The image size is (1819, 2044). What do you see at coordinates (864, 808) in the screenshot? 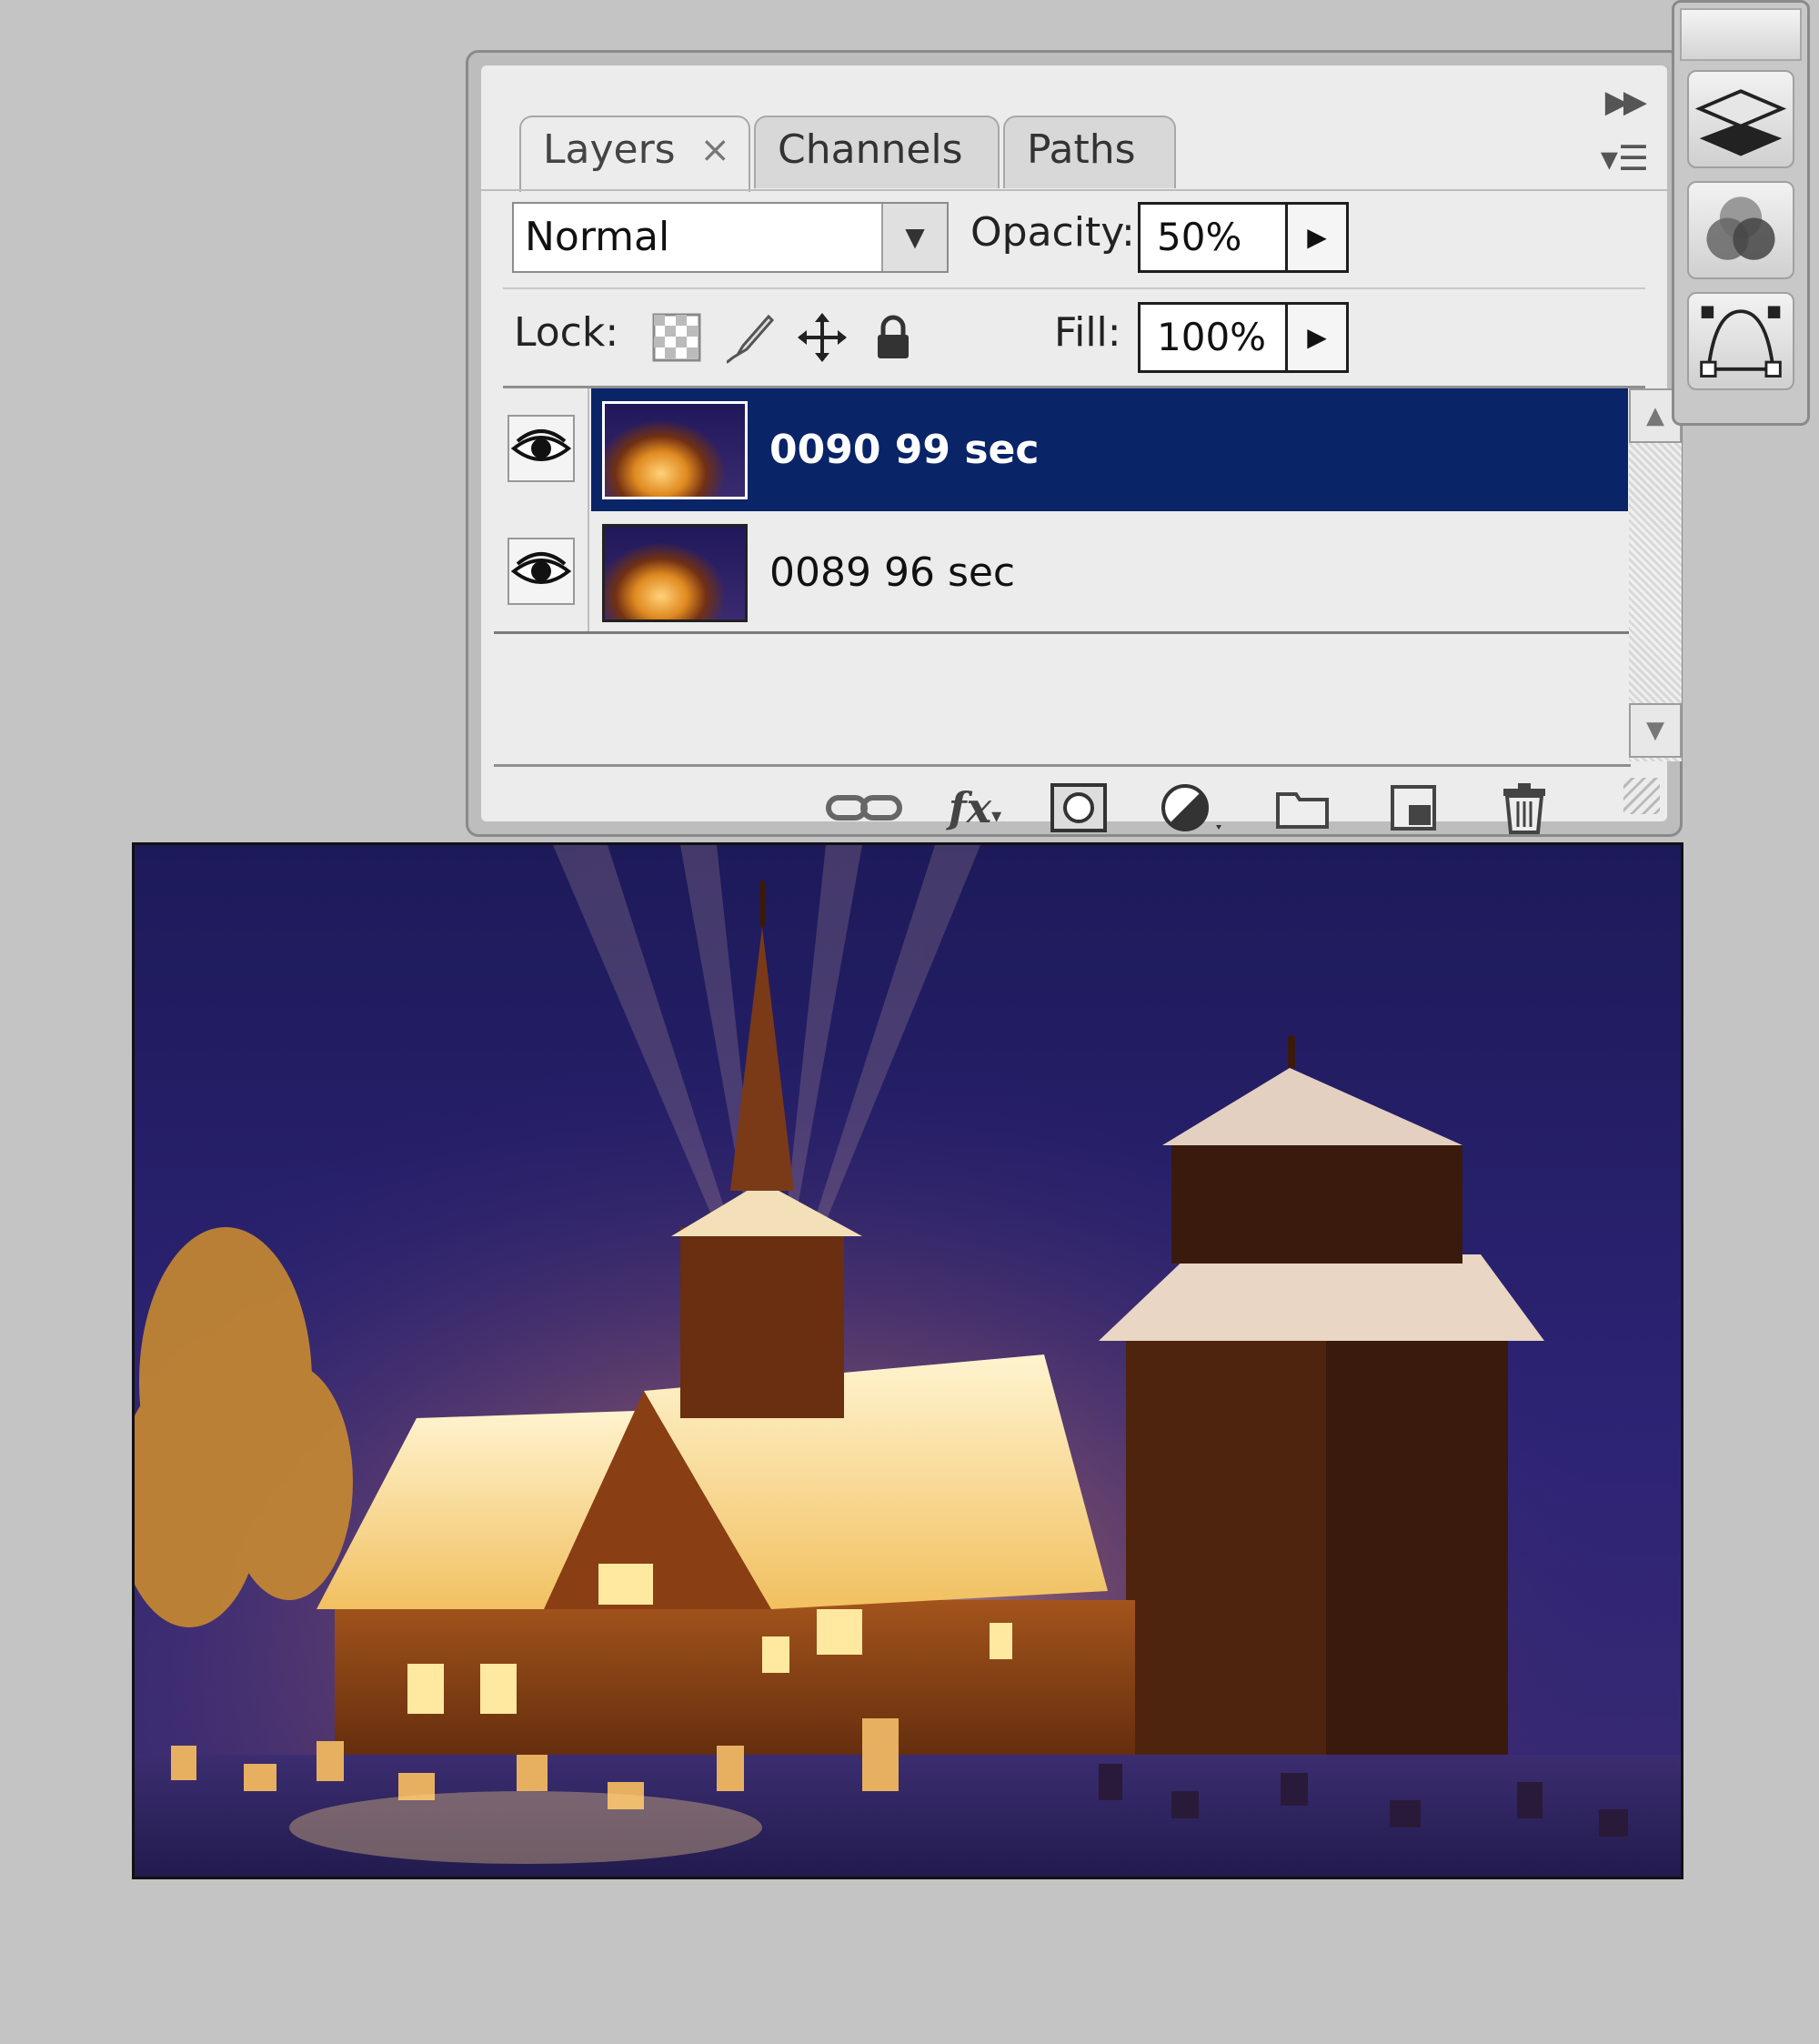
I see `link-layers-icon` at bounding box center [864, 808].